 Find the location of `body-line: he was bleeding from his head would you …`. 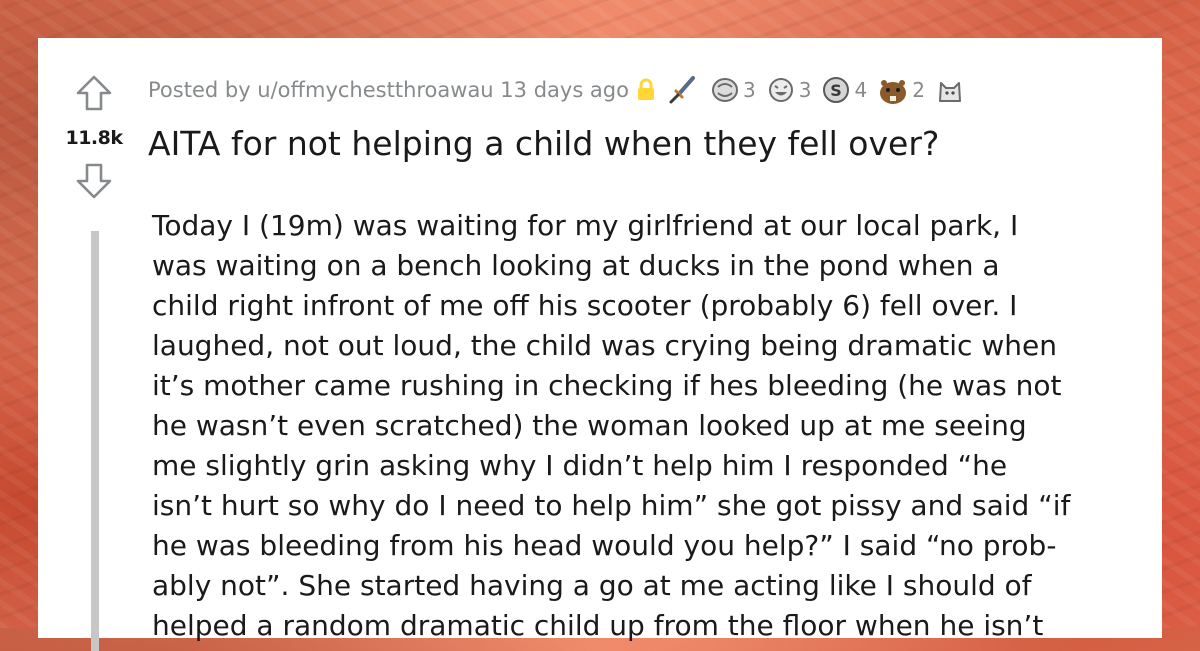

body-line: he was bleeding from his head would you … is located at coordinates (604, 545).